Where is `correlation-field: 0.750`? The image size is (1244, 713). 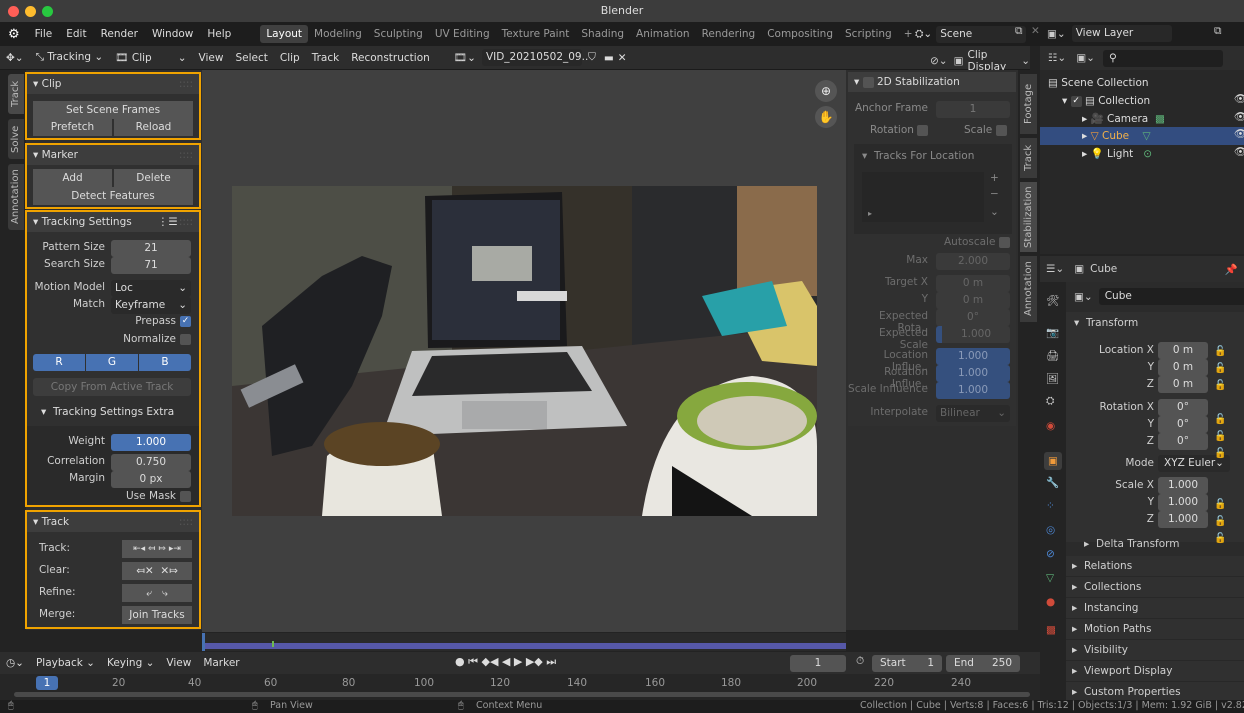
correlation-field: 0.750 is located at coordinates (151, 462).